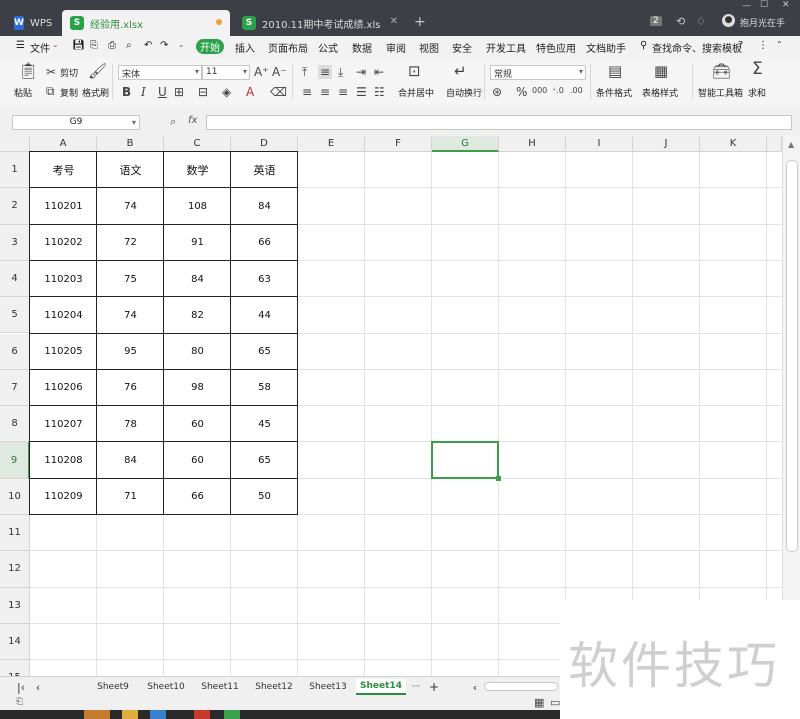 Image resolution: width=800 pixels, height=719 pixels. I want to click on decrease-decimal-icon: .00, so click(576, 91).